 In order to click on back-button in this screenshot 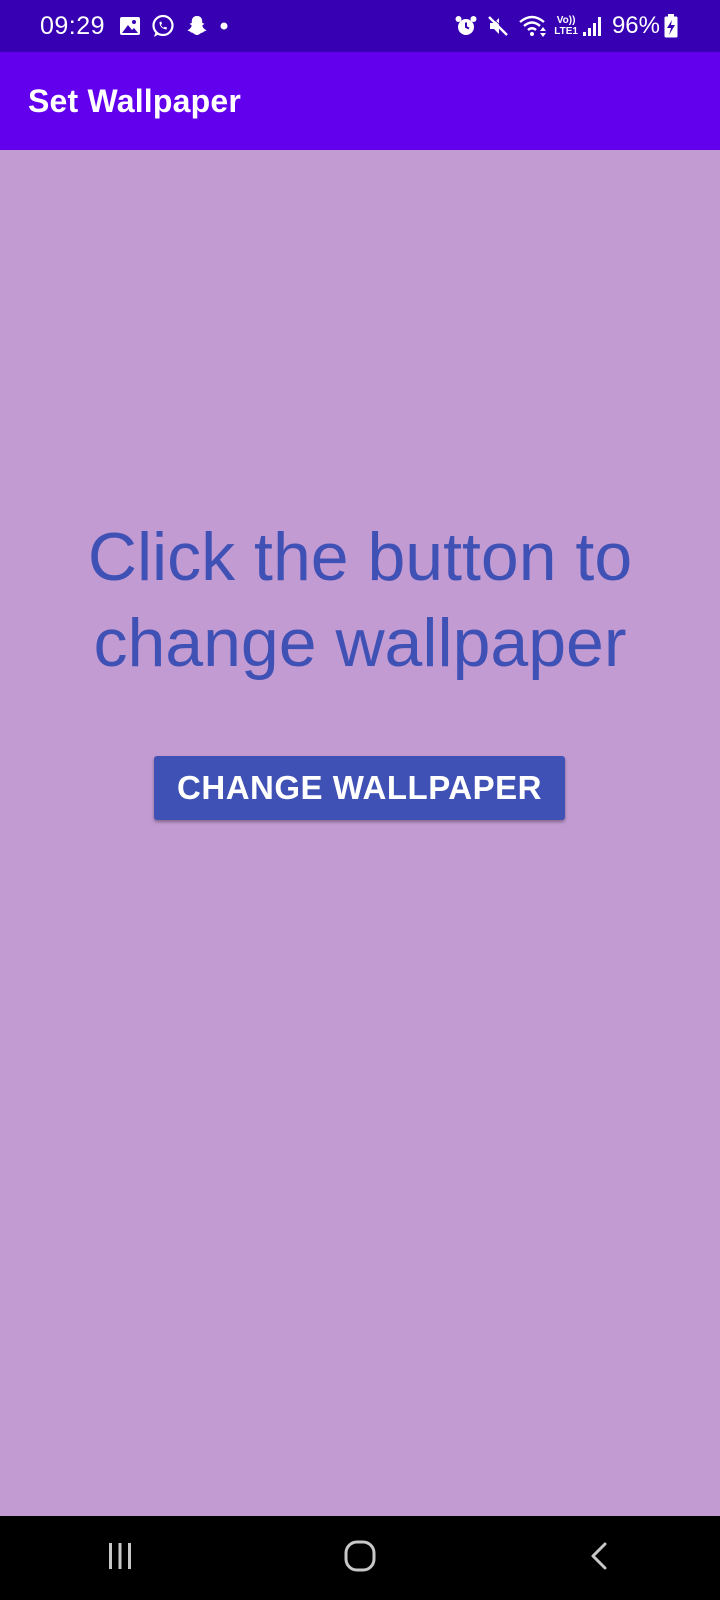, I will do `click(600, 1558)`.